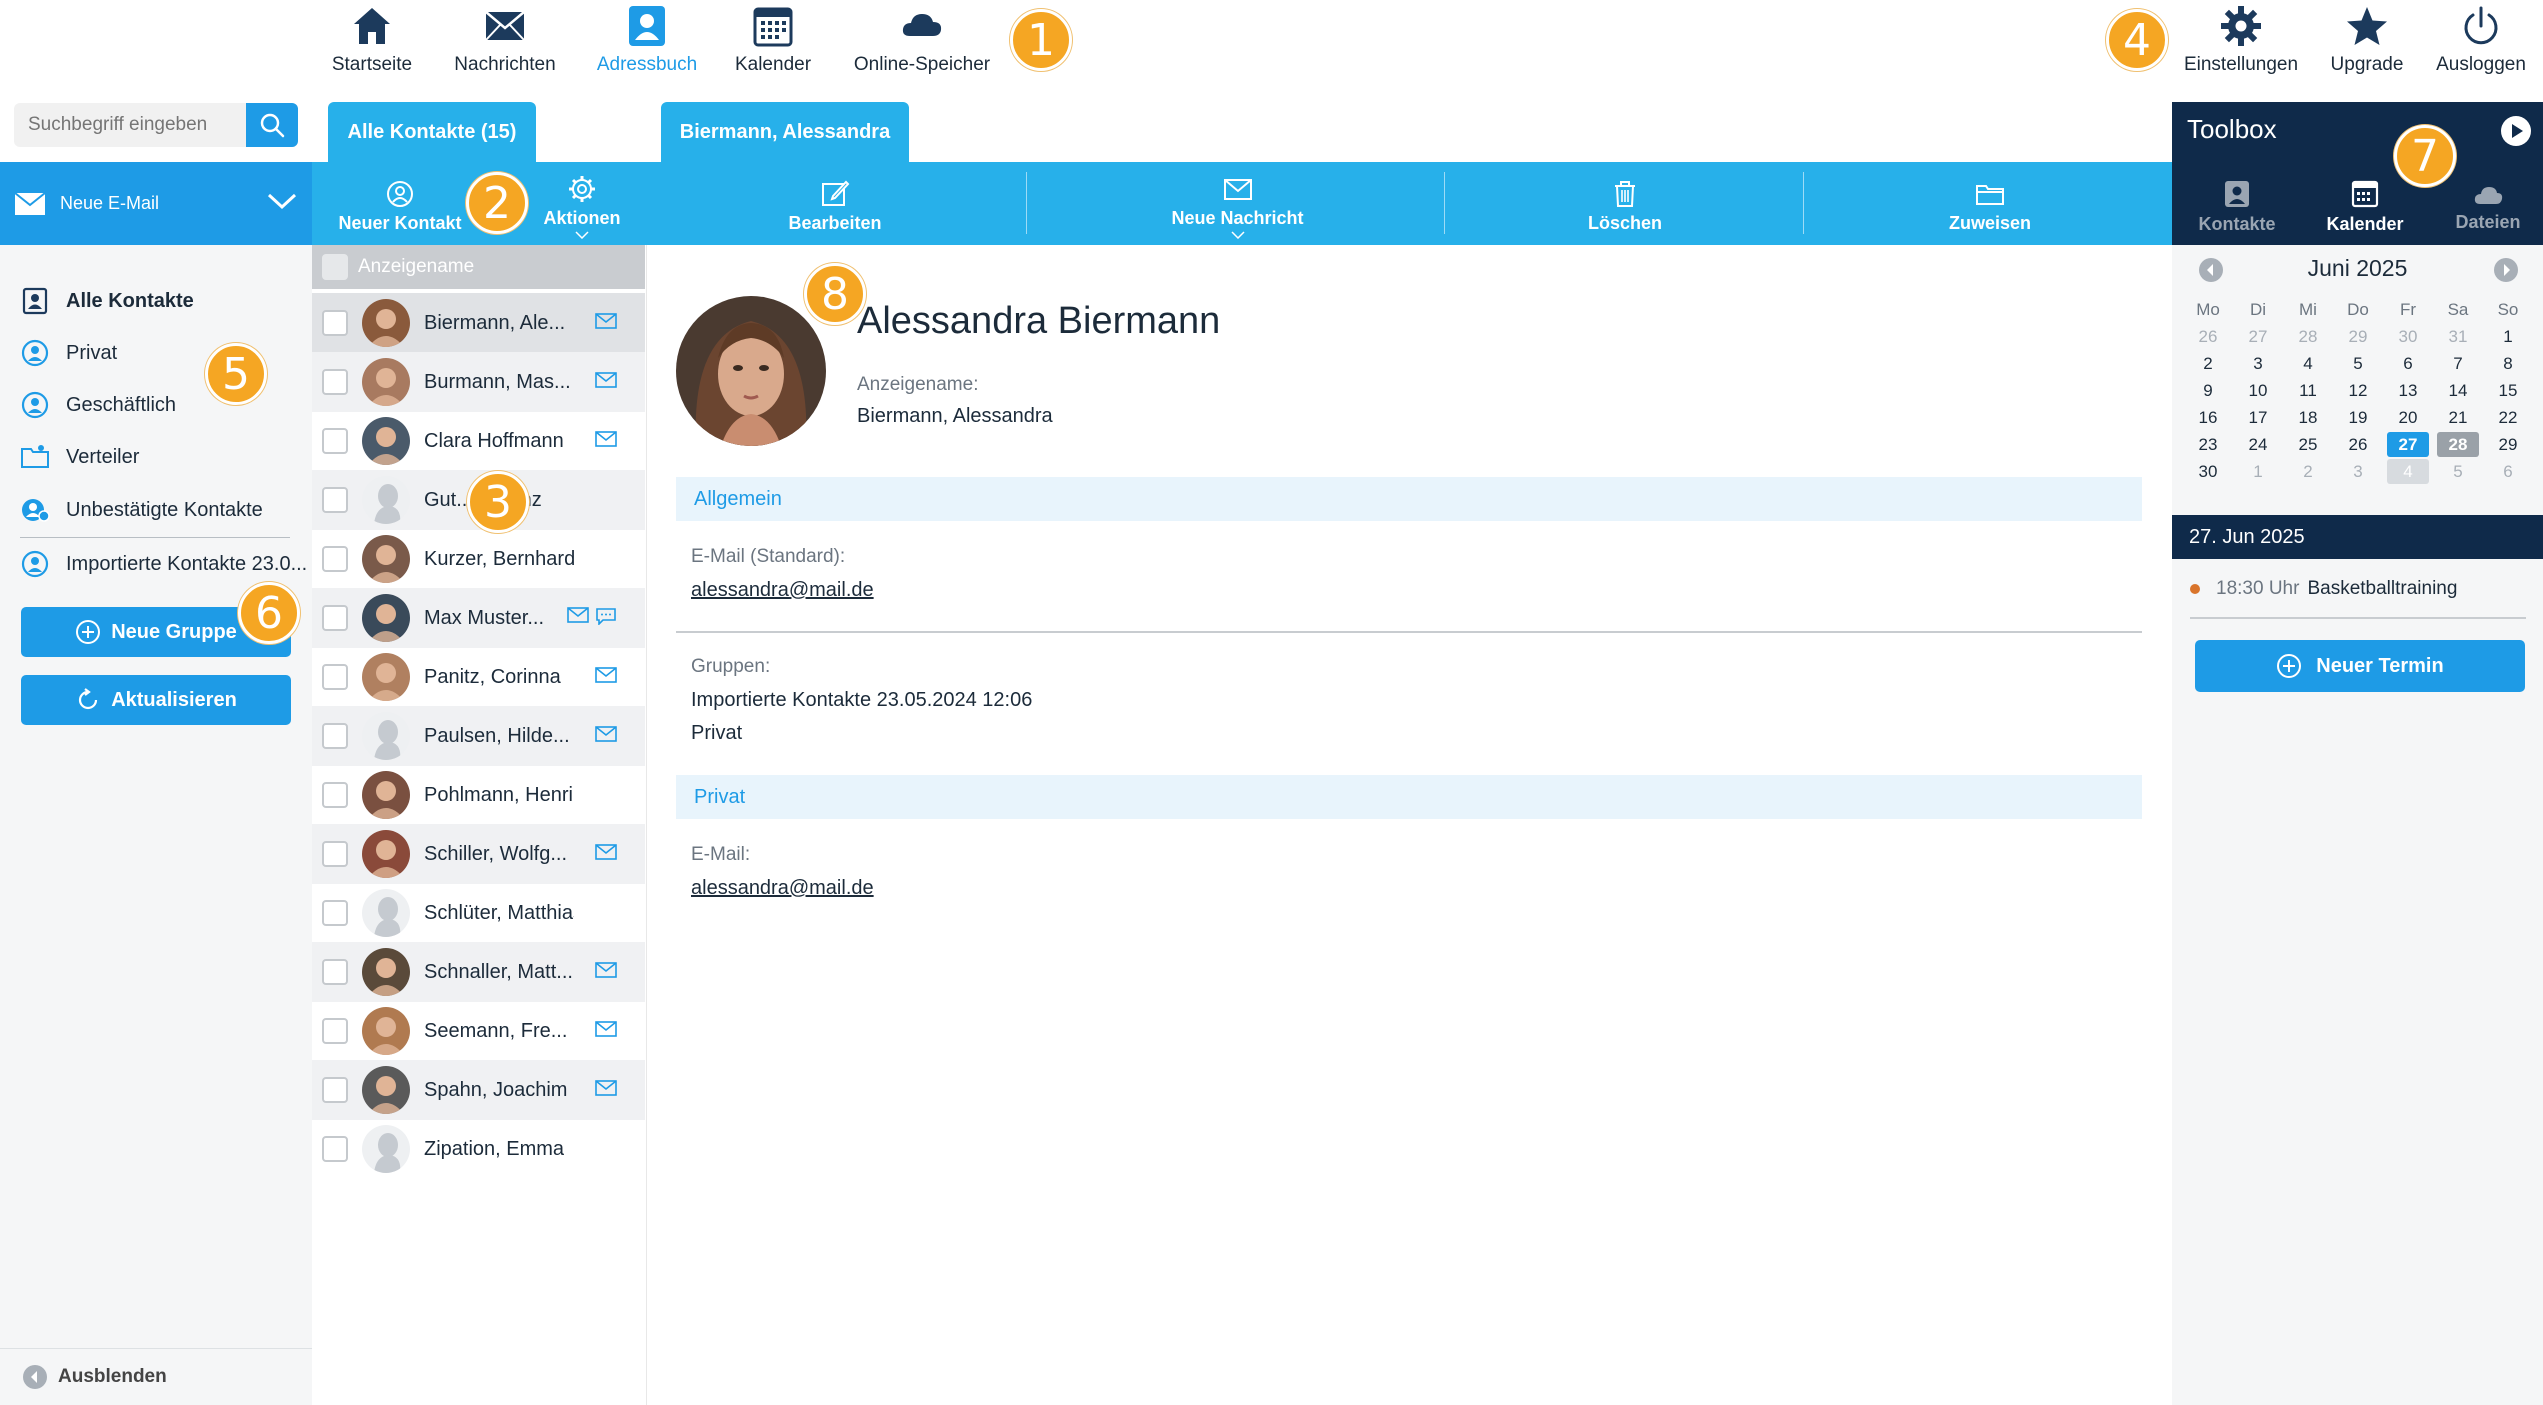  Describe the element at coordinates (98, 405) in the screenshot. I see `folder-geschaeftlich: Geschäftlich` at that location.